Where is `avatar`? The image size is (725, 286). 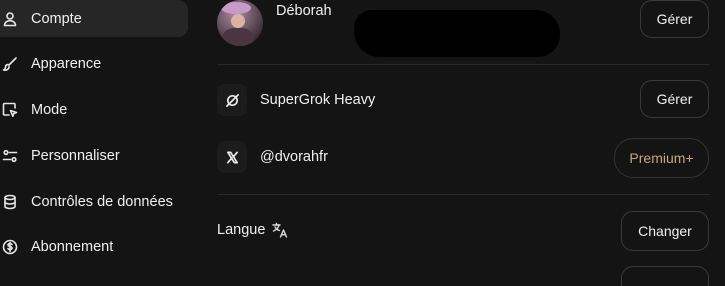 avatar is located at coordinates (240, 23).